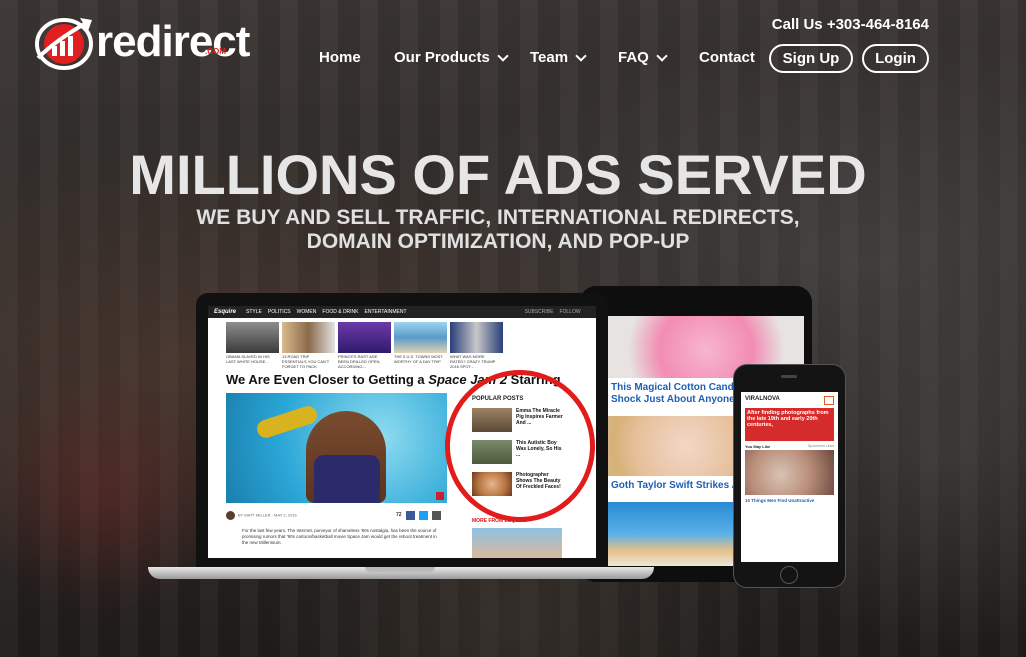 This screenshot has width=1026, height=657. What do you see at coordinates (762, 399) in the screenshot?
I see `viralnova-logo: VIRALNOVA` at bounding box center [762, 399].